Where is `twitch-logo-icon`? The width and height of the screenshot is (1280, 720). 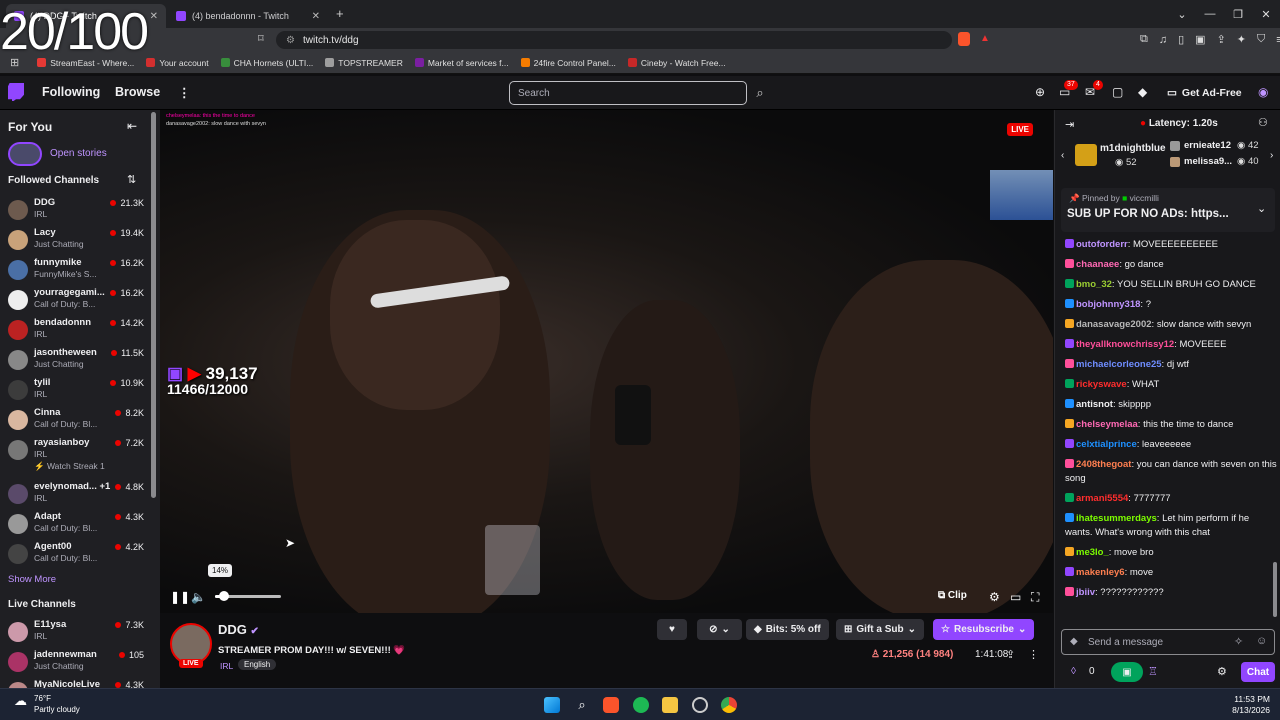
twitch-logo-icon is located at coordinates (16, 92).